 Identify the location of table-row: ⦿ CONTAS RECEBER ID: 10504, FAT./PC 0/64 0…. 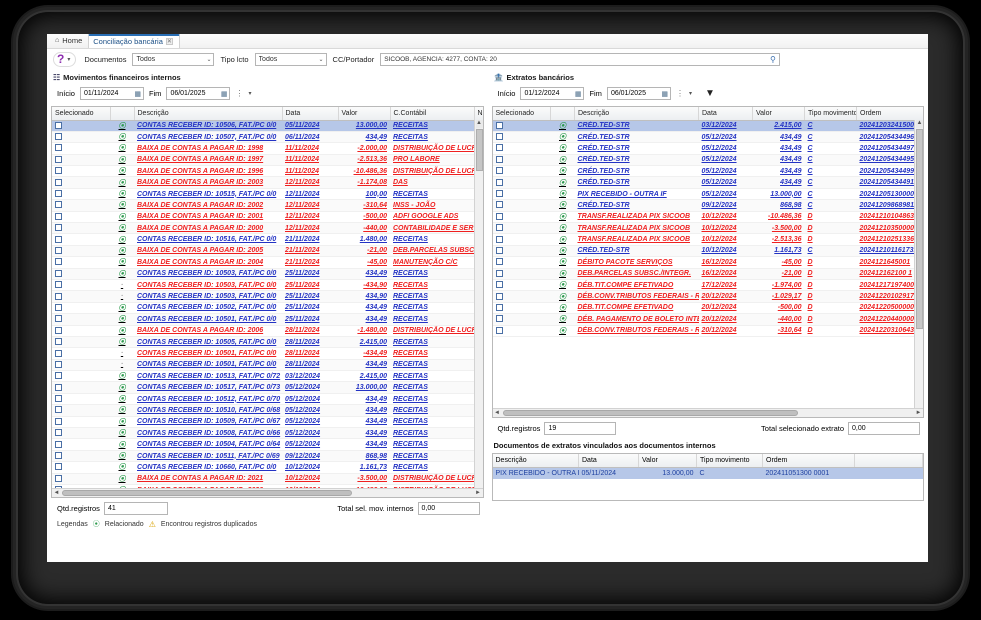
(267, 444).